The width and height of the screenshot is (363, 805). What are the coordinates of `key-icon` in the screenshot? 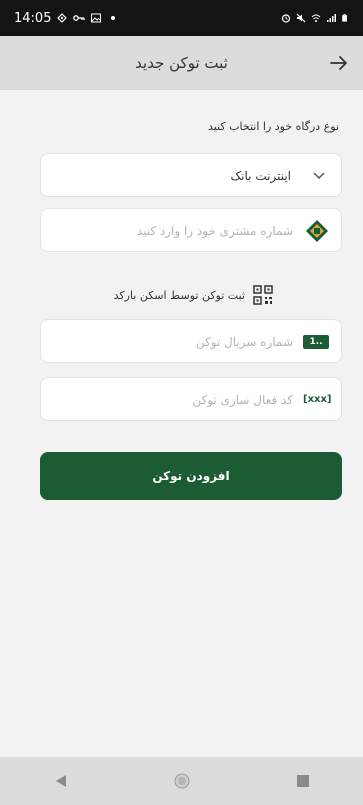 It's located at (79, 18).